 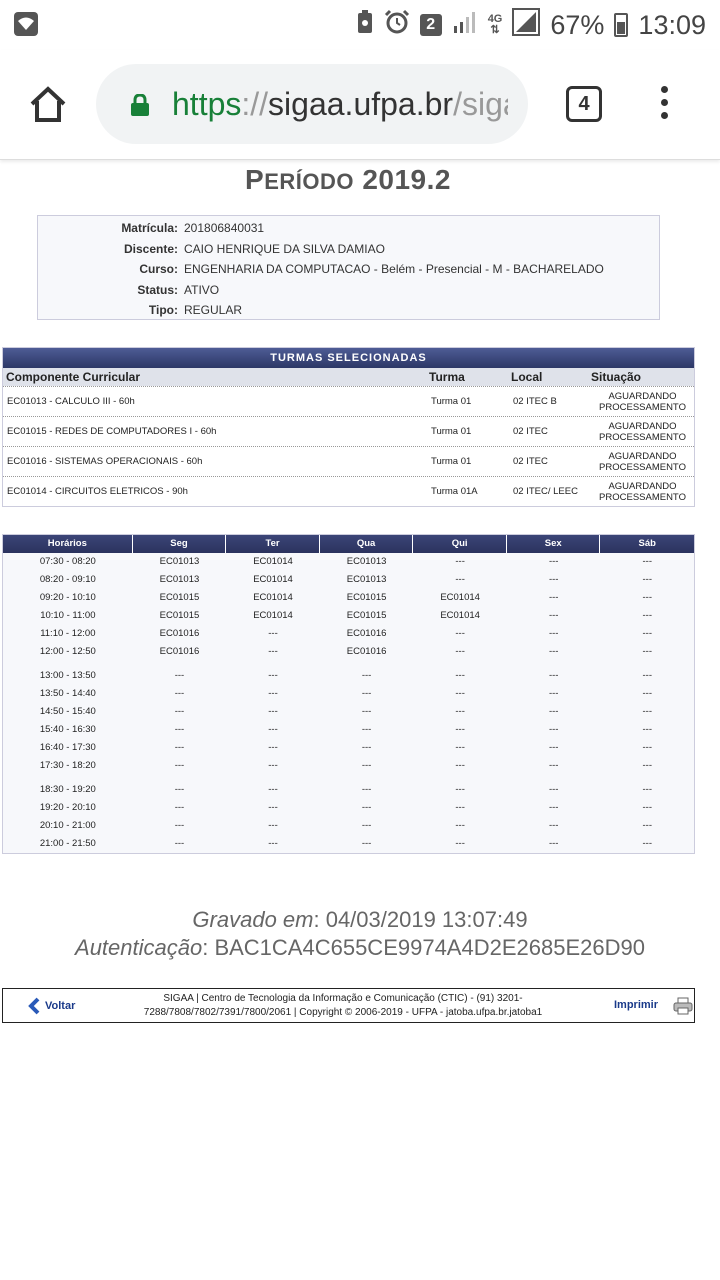 What do you see at coordinates (454, 491) in the screenshot?
I see `cell-turma: Turma 01A` at bounding box center [454, 491].